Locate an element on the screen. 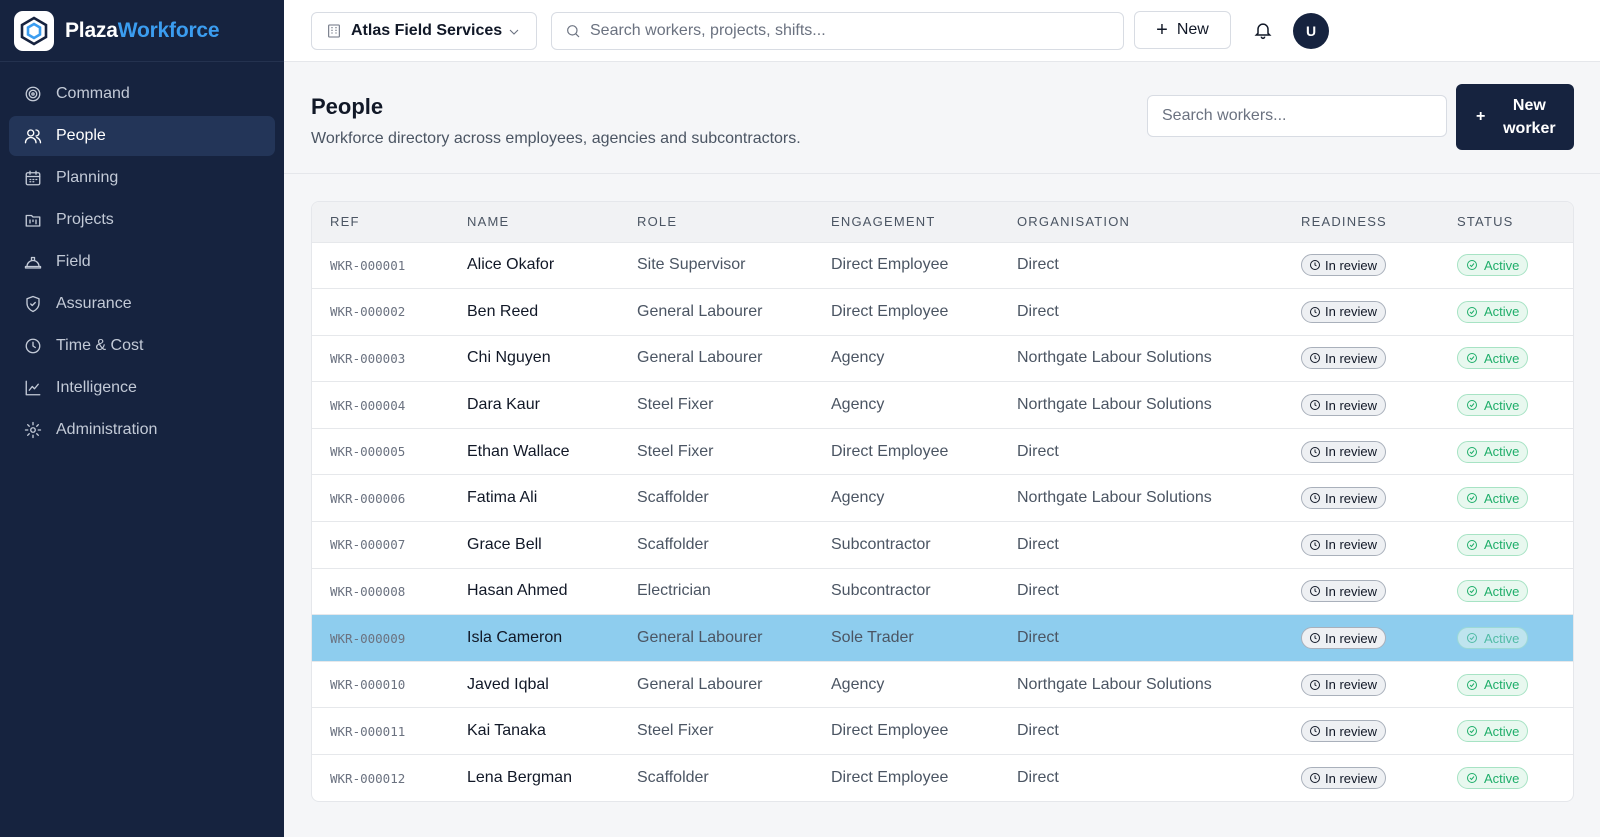 The height and width of the screenshot is (837, 1600). org-name: Atlas Field Services is located at coordinates (427, 30).